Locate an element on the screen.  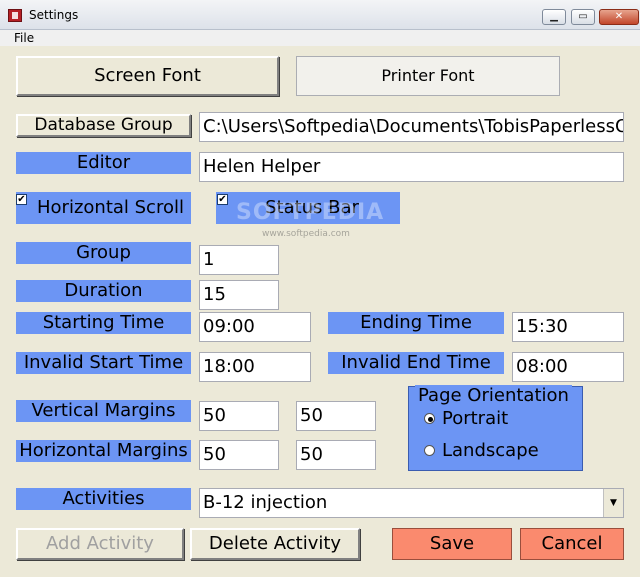
landscape-radio is located at coordinates (429, 450).